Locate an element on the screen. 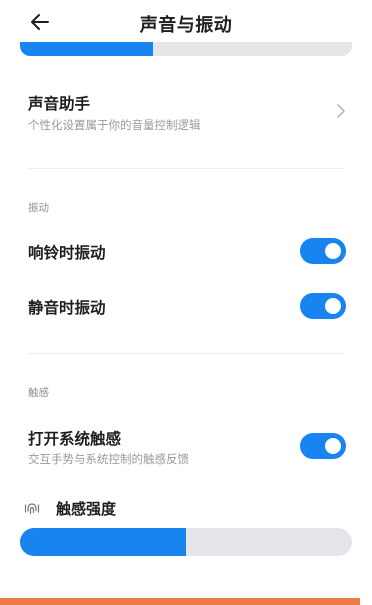  silent-vibration-row: 静音时振动 is located at coordinates (186, 307).